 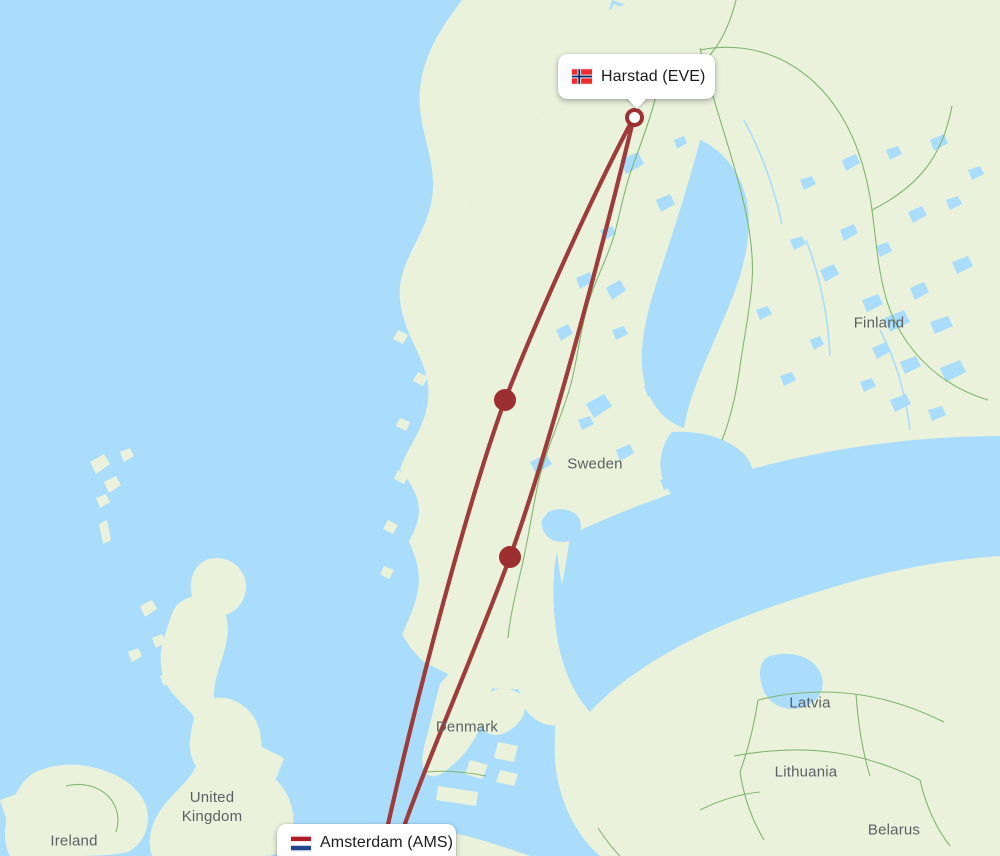 What do you see at coordinates (301, 843) in the screenshot?
I see `netherlands-flag-icon` at bounding box center [301, 843].